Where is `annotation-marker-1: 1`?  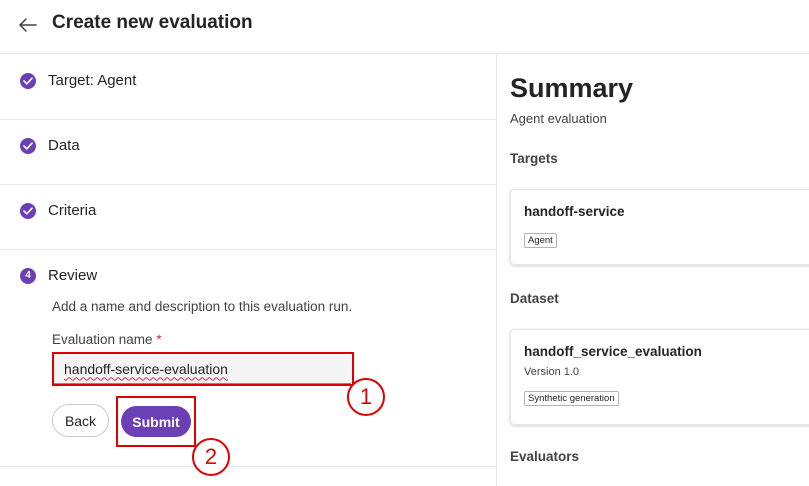
annotation-marker-1: 1 is located at coordinates (366, 397).